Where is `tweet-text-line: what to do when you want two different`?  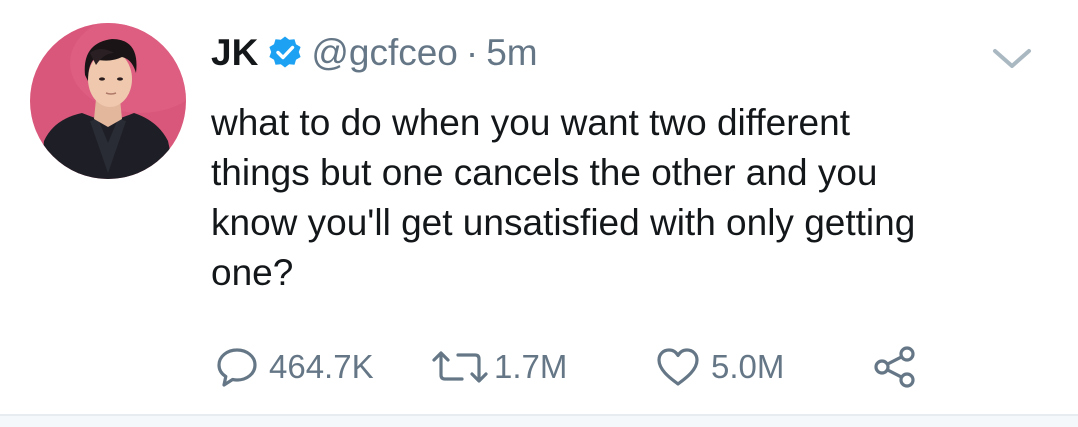 tweet-text-line: what to do when you want two different is located at coordinates (530, 122).